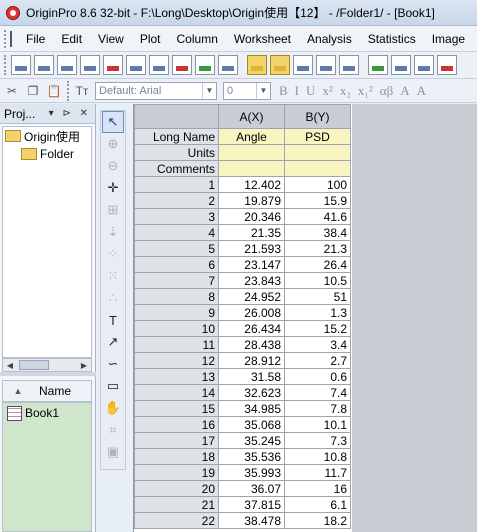 The height and width of the screenshot is (532, 477). Describe the element at coordinates (52, 391) in the screenshot. I see `name-column-header: Name` at that location.